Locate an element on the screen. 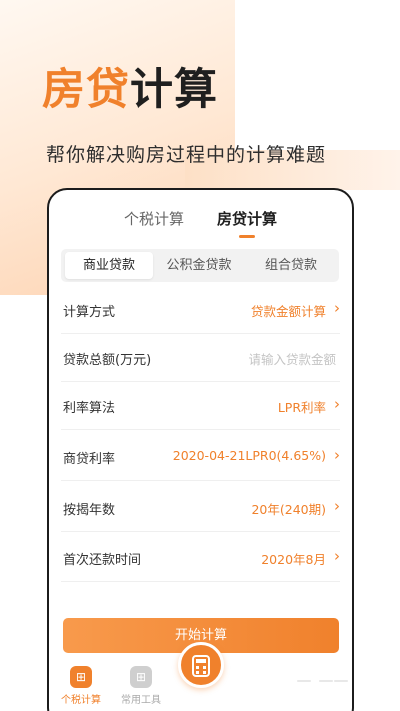 The height and width of the screenshot is (711, 400). row-calc-method-label: 计算方式 is located at coordinates (89, 312).